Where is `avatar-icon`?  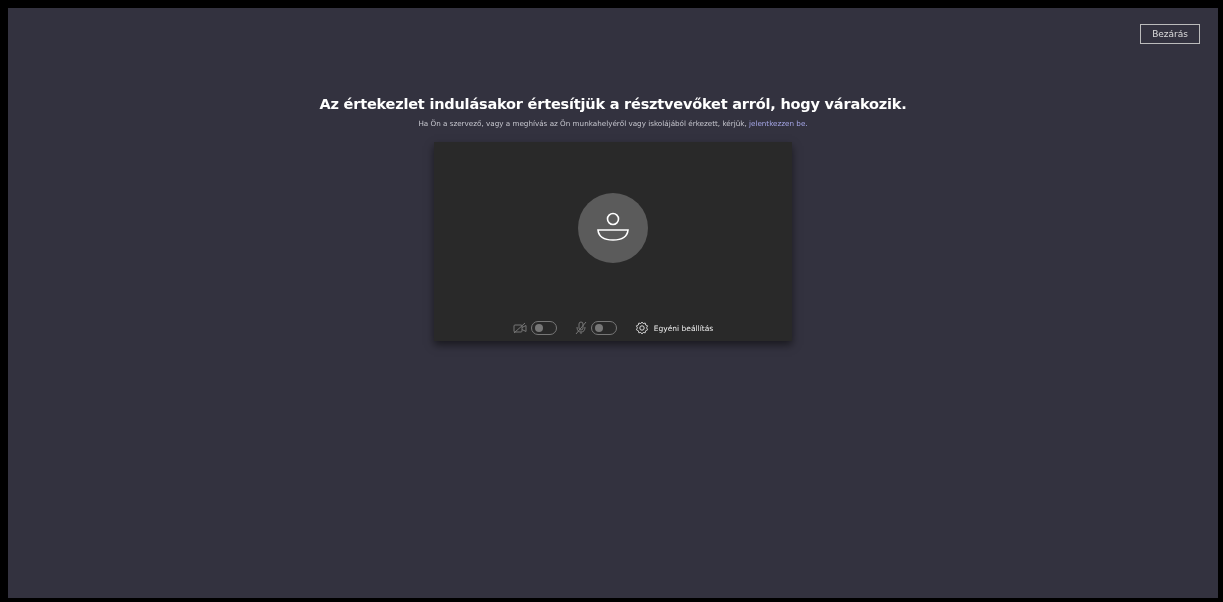 avatar-icon is located at coordinates (613, 228).